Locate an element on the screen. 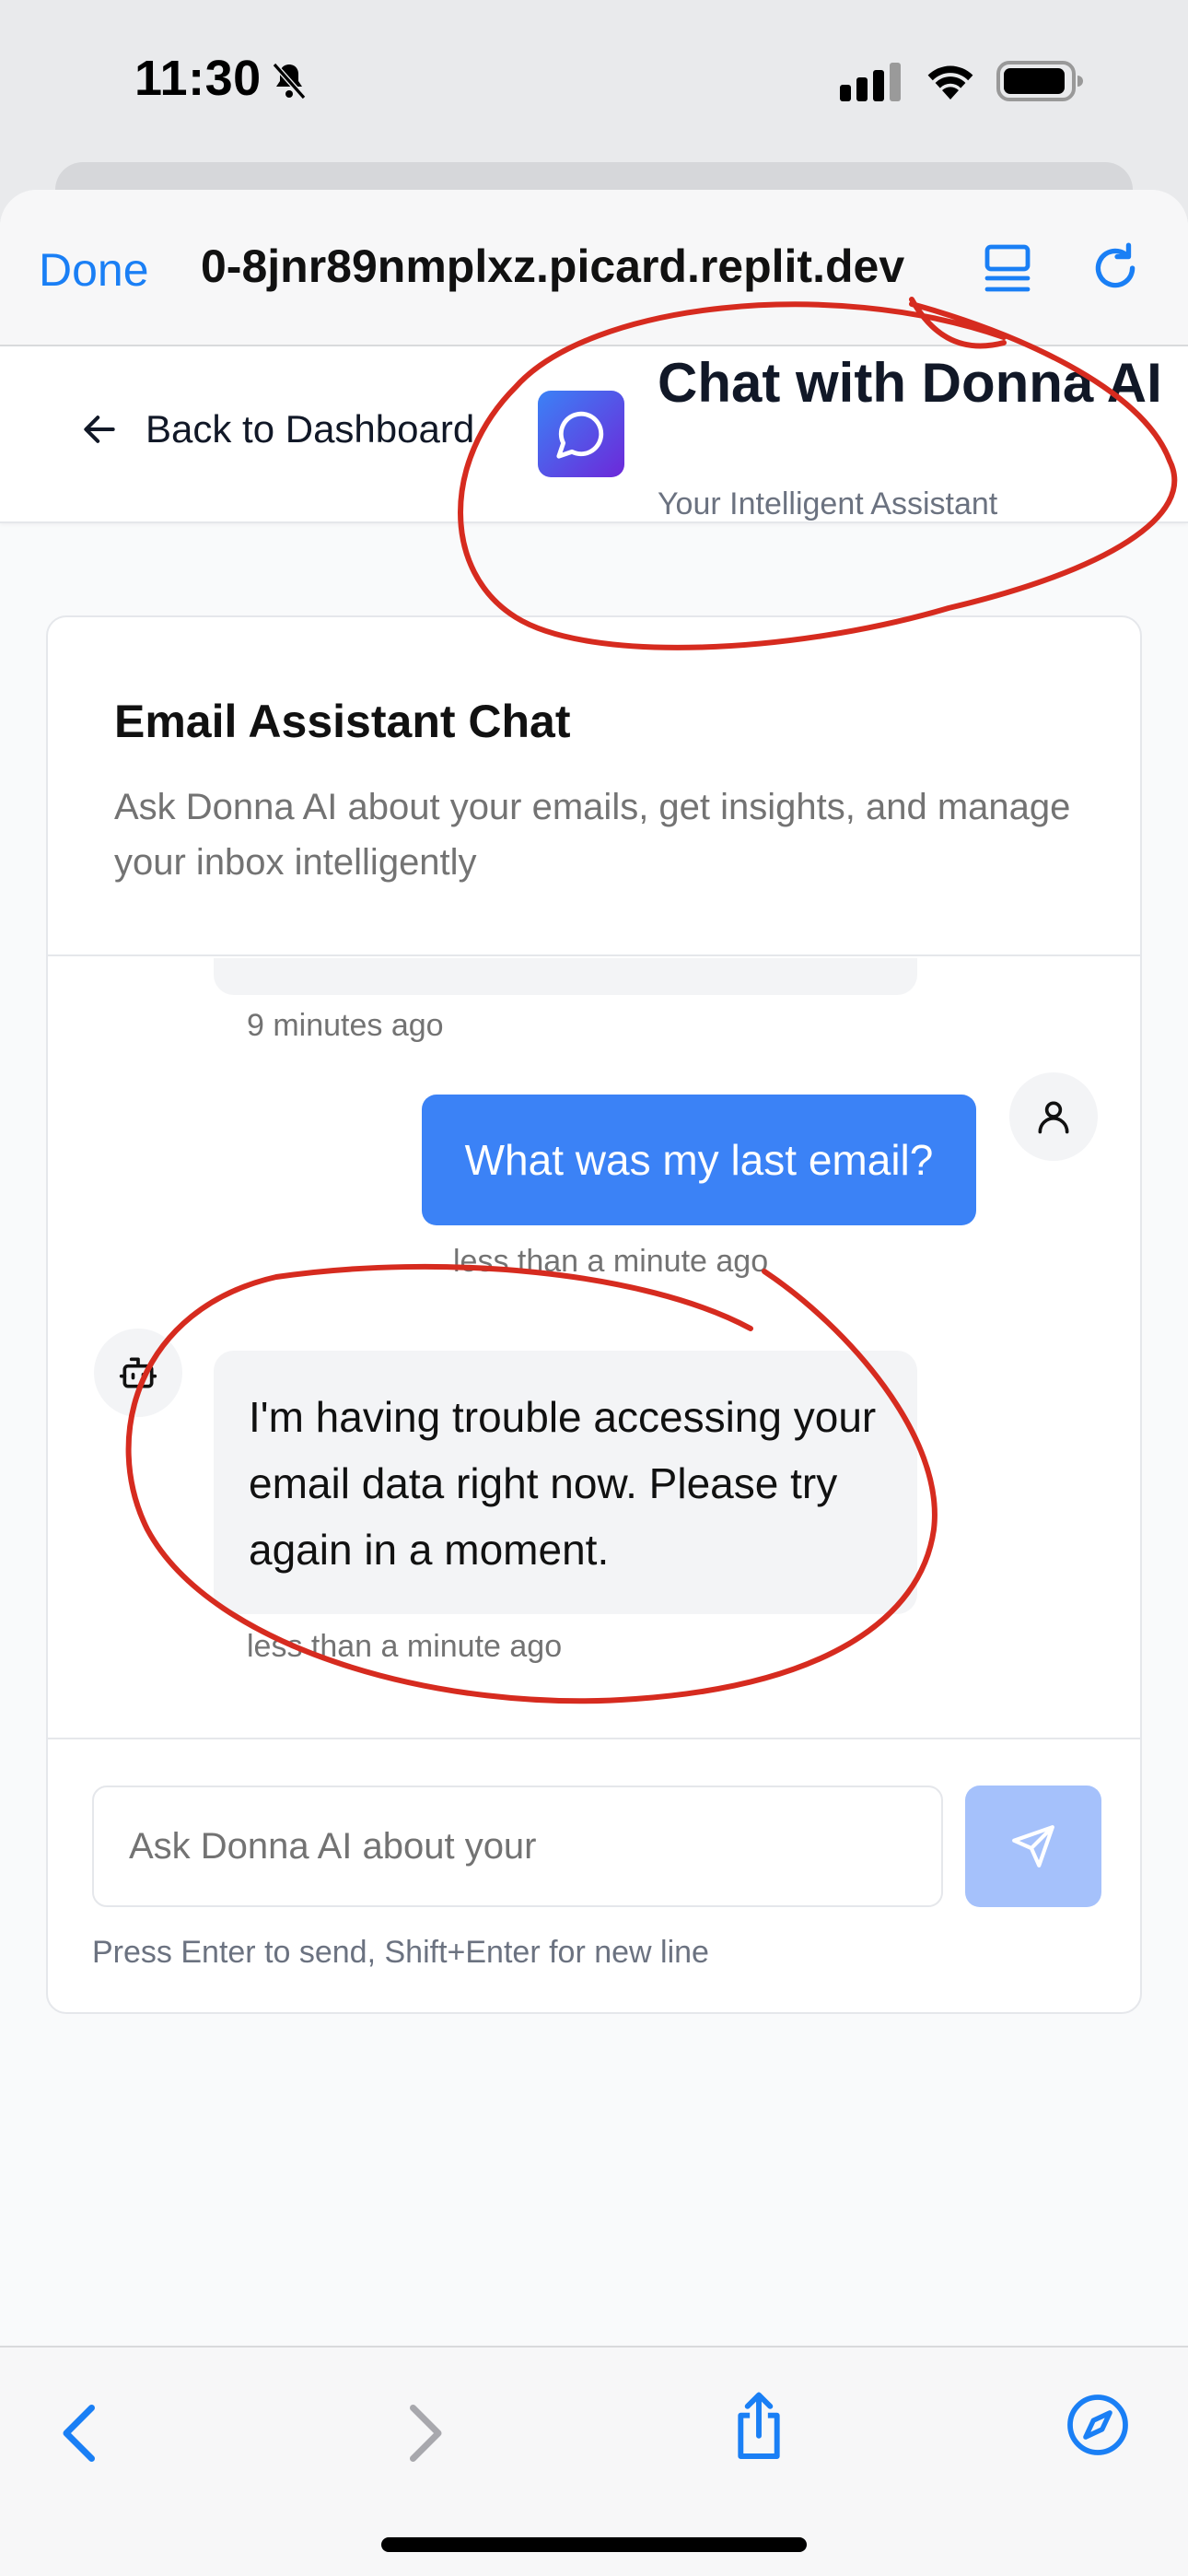 This screenshot has width=1188, height=2576. bot-avatar is located at coordinates (138, 1373).